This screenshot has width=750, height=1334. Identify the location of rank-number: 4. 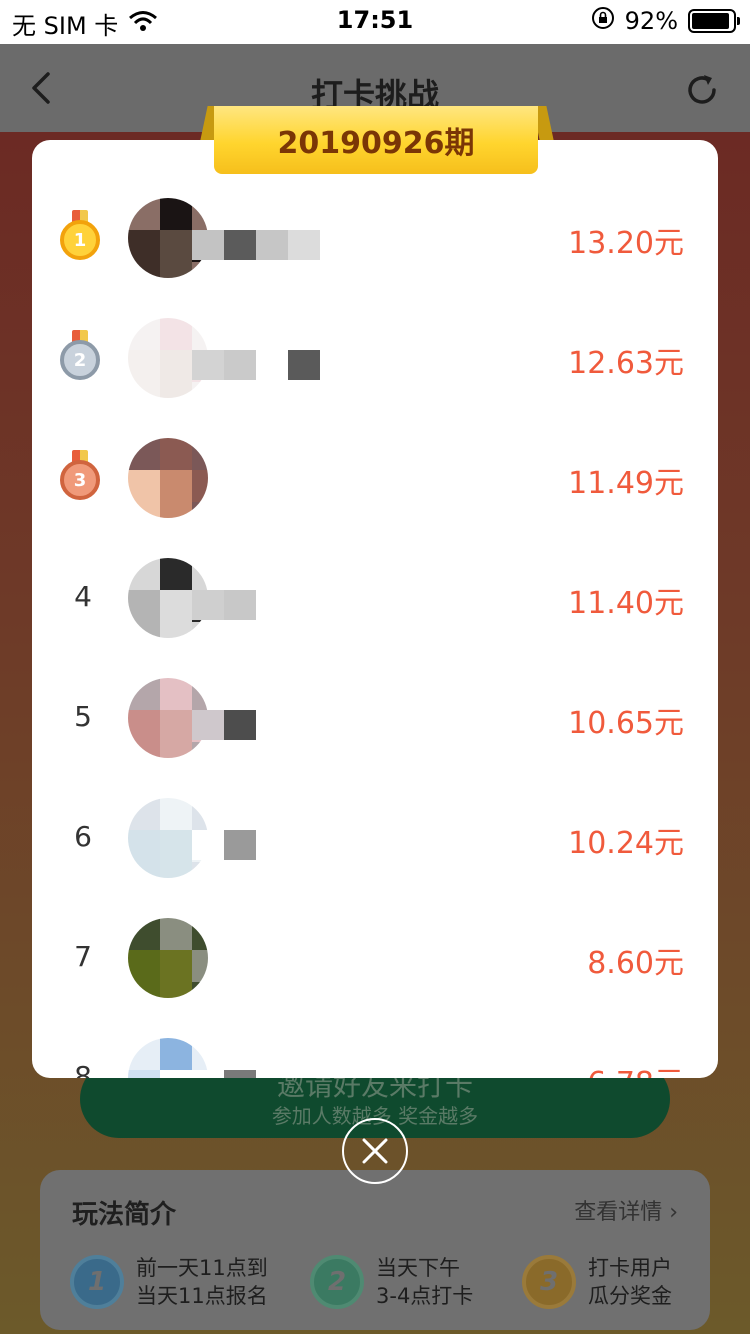
(83, 596).